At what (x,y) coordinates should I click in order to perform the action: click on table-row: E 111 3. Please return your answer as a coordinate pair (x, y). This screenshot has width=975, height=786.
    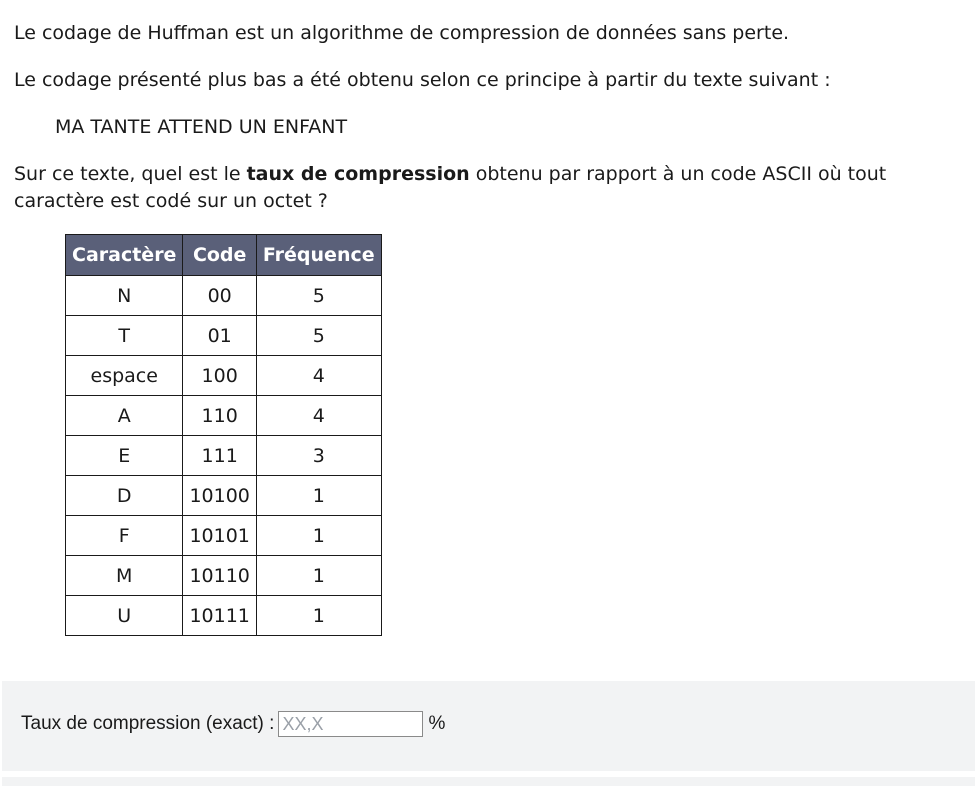
    Looking at the image, I should click on (223, 455).